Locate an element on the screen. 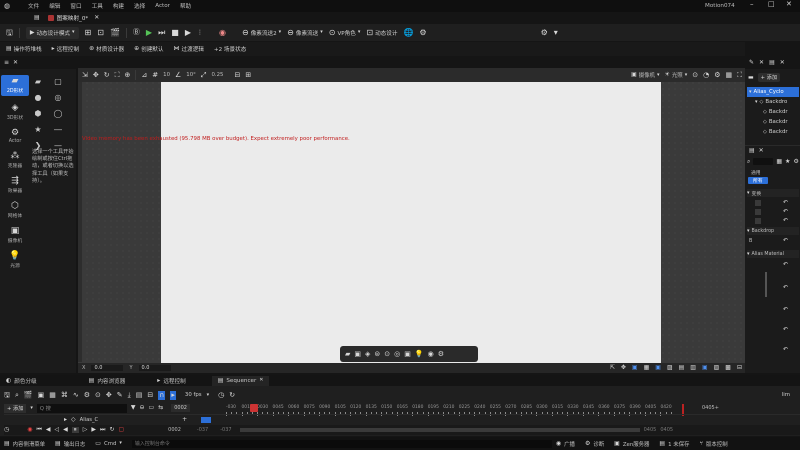 Image resolution: width=800 pixels, height=450 pixels. save-icon: 🖫 is located at coordinates (9, 32).